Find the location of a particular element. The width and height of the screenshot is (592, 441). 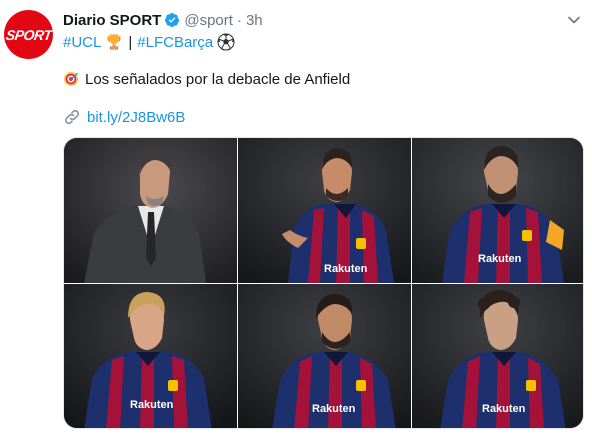

hashtag-ucl: #UCL is located at coordinates (82, 42).